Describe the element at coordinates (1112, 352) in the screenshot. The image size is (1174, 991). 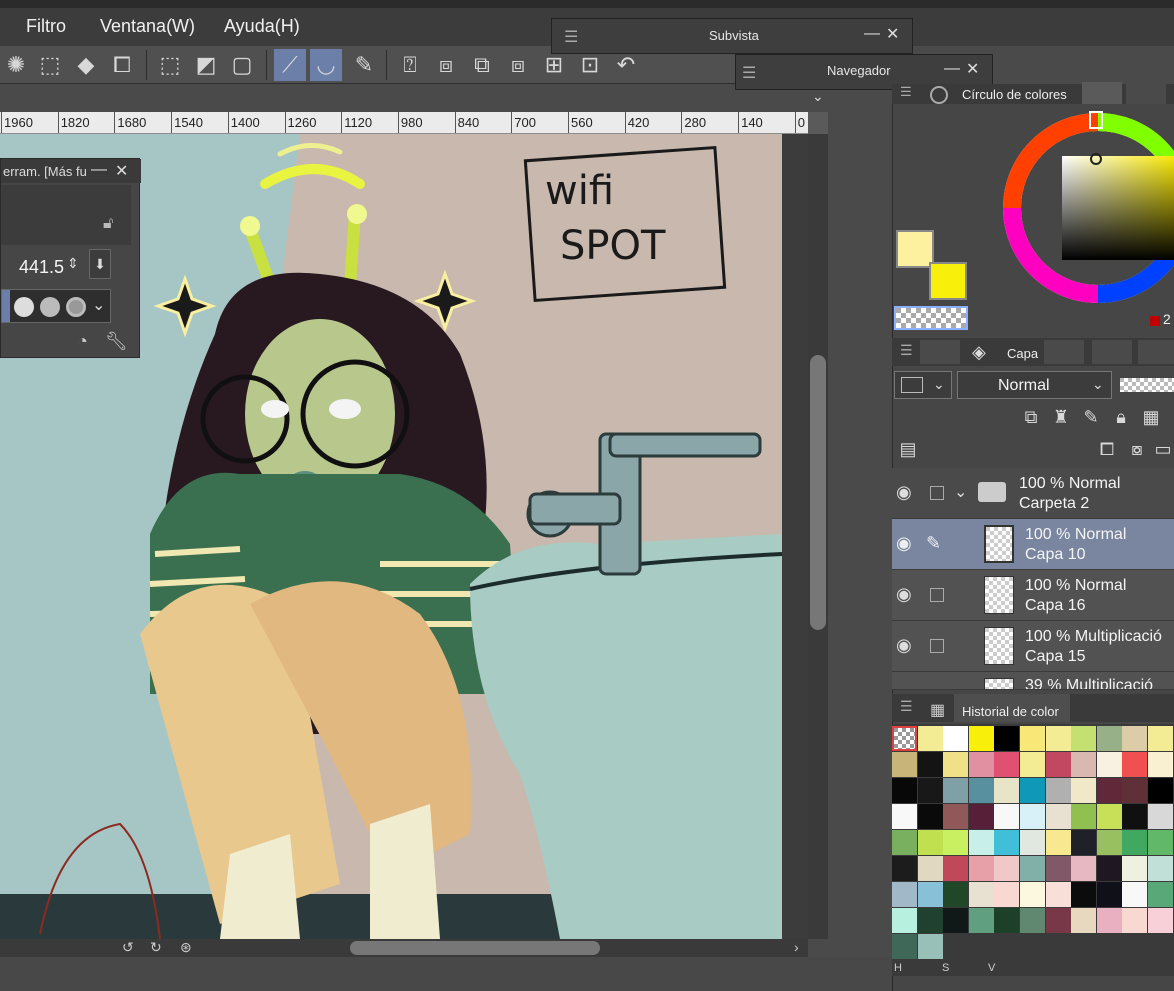
I see `history-tab-icon` at that location.